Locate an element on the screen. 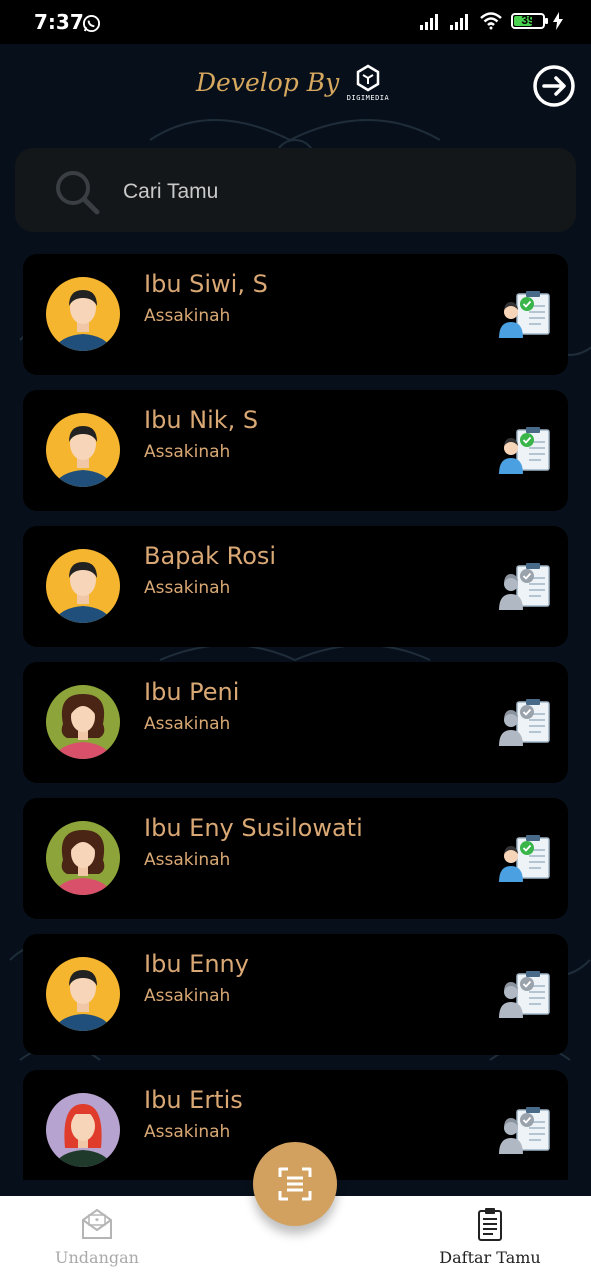 This screenshot has height=1280, width=591. scan-qr-button is located at coordinates (295, 1184).